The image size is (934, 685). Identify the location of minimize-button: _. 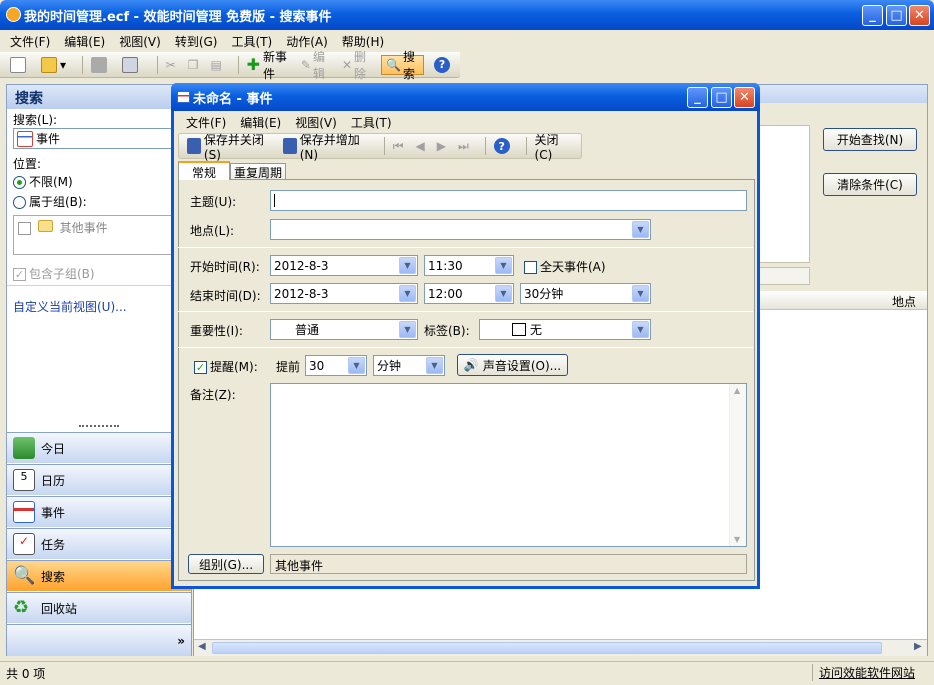
(872, 15).